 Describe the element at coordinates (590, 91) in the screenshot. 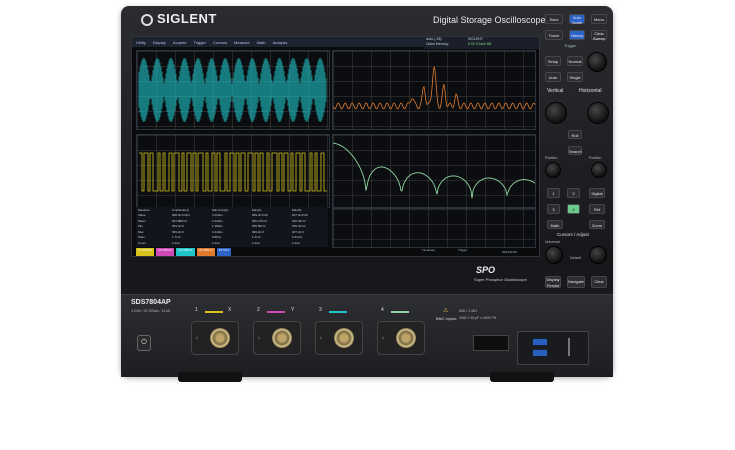

I see `horizontal-label: Horizontal` at that location.